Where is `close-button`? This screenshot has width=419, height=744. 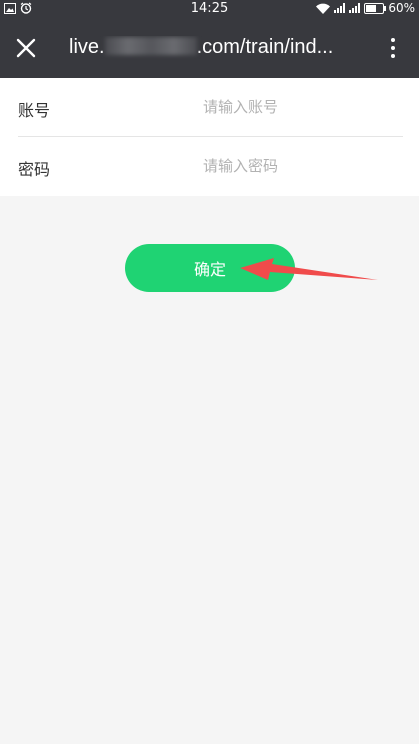
close-button is located at coordinates (26, 48).